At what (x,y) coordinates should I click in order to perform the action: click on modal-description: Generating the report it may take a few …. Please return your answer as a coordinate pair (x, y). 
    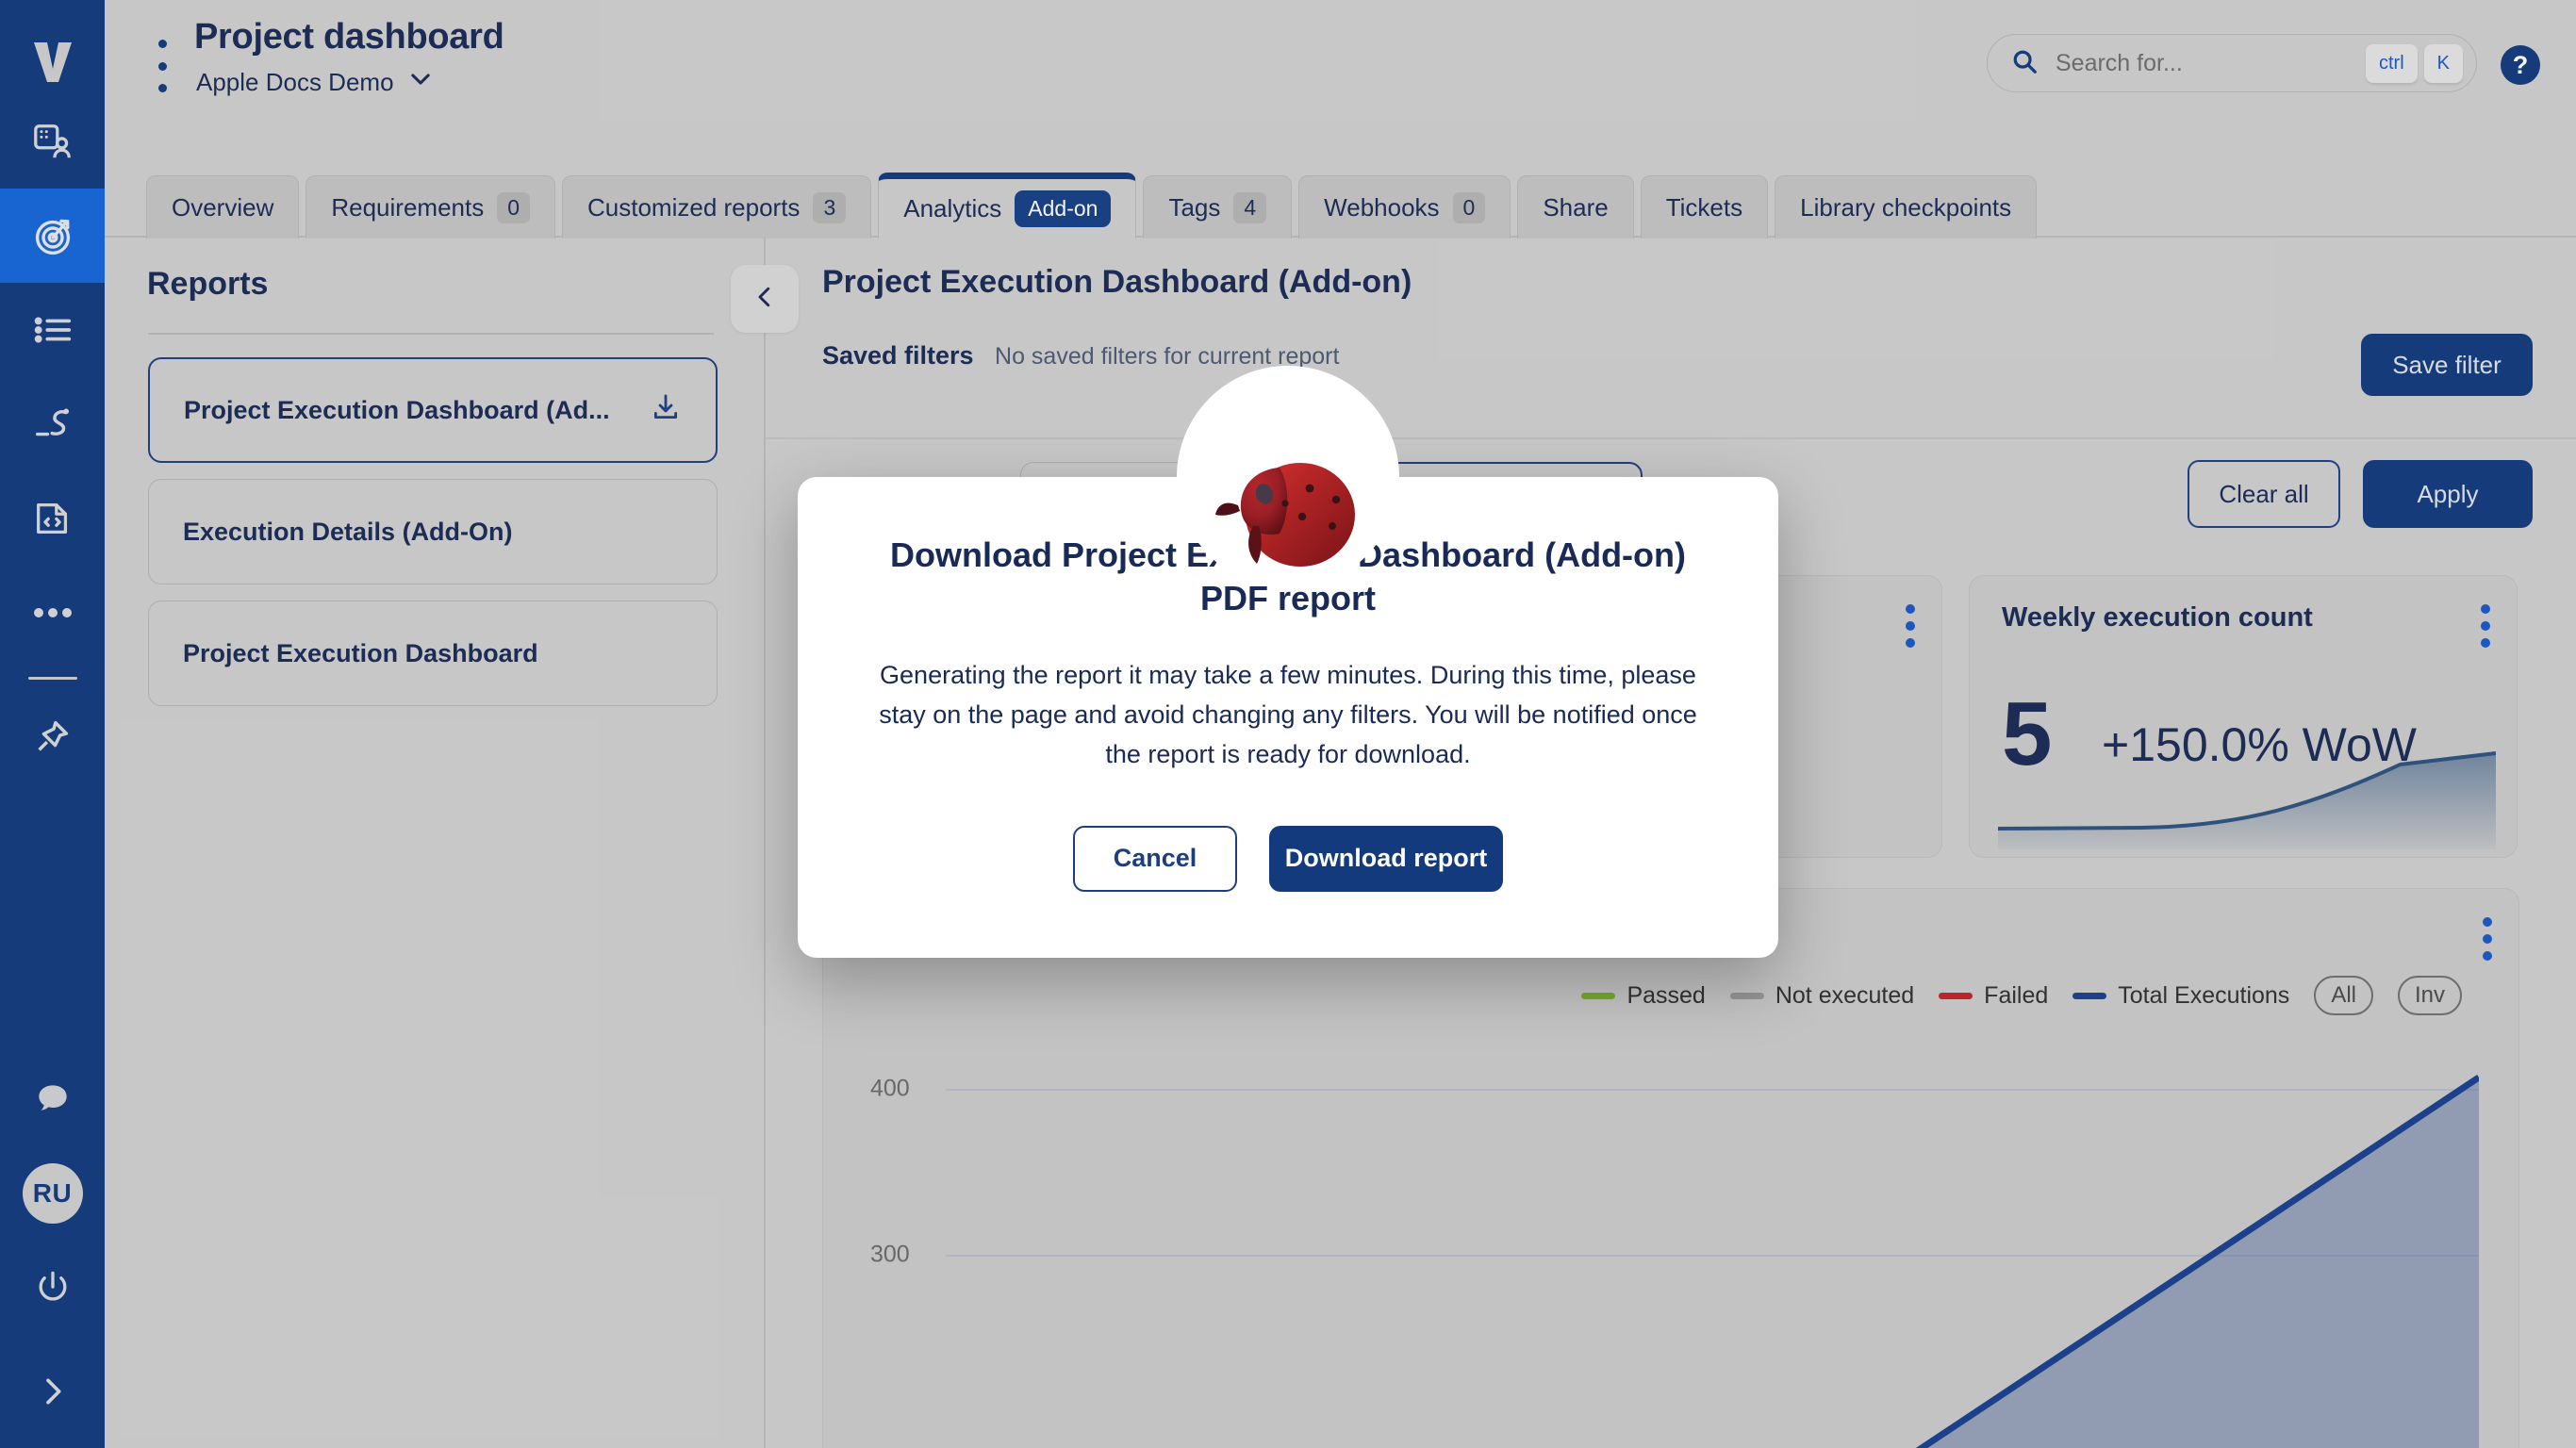
    Looking at the image, I should click on (1288, 714).